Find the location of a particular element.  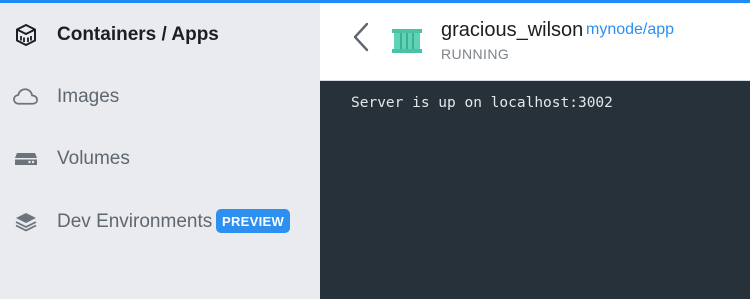

sidebar-item-label: Volumes is located at coordinates (93, 158).